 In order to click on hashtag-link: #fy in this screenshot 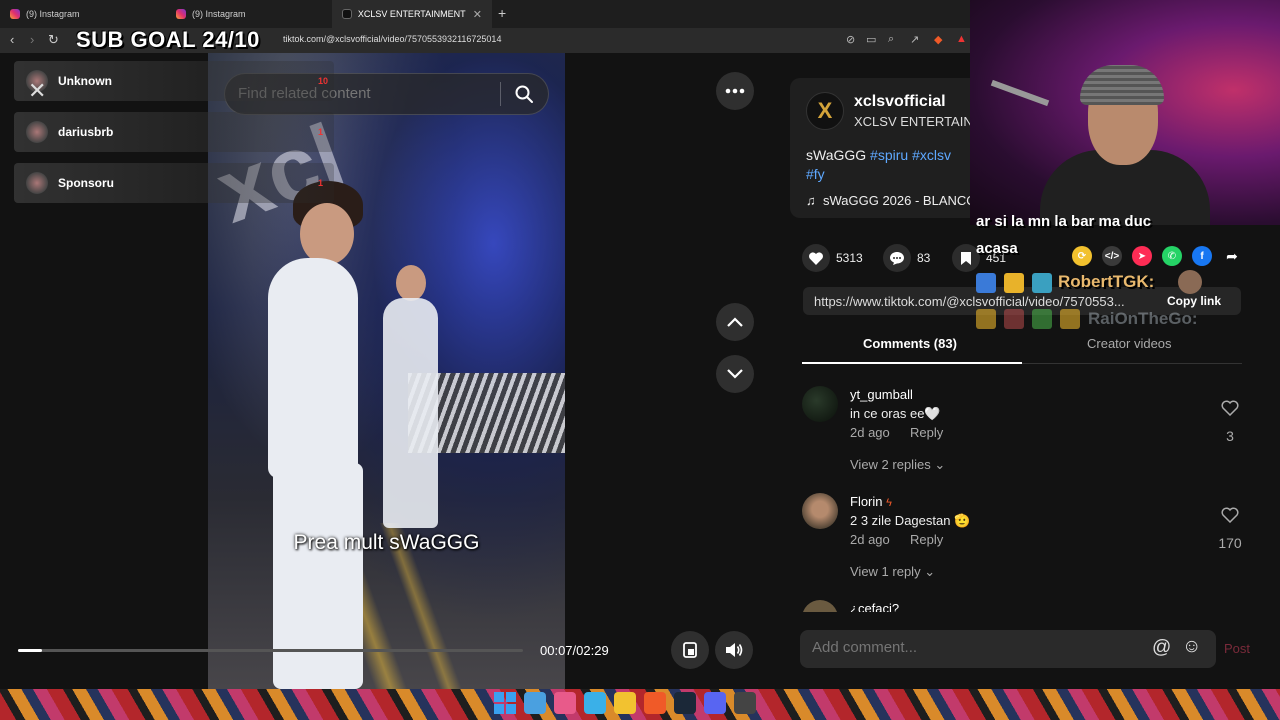, I will do `click(815, 174)`.